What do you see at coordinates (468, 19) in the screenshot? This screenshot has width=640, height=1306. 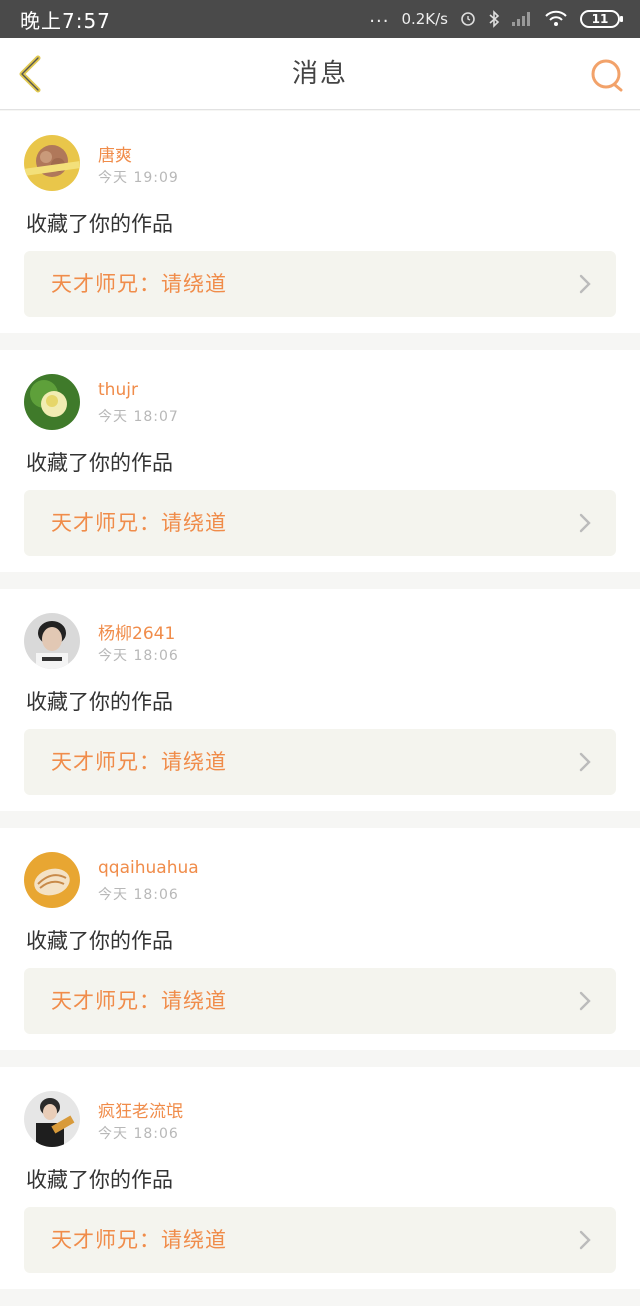 I see `alarm-icon` at bounding box center [468, 19].